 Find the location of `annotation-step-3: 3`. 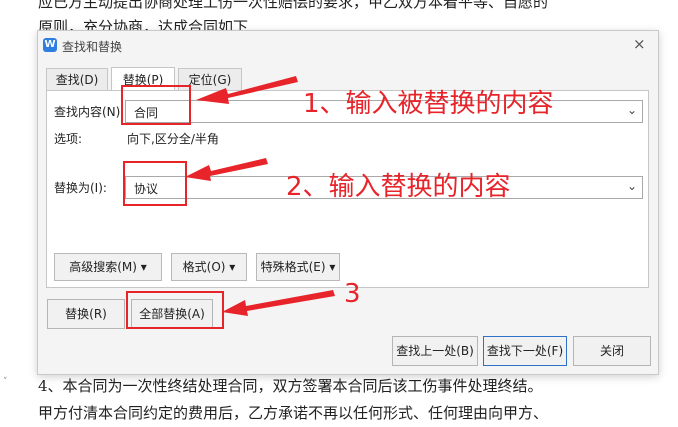

annotation-step-3: 3 is located at coordinates (352, 294).